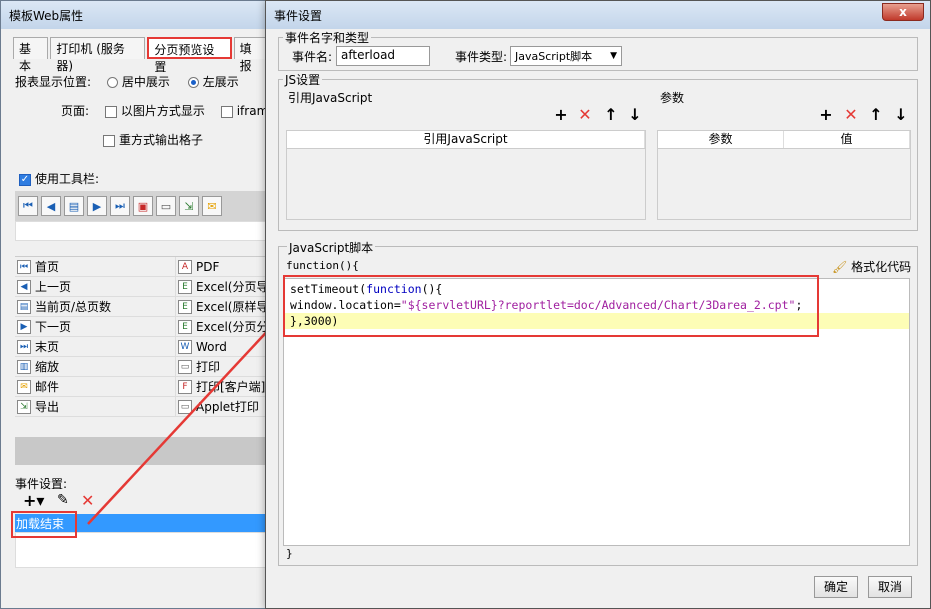  What do you see at coordinates (331, 247) in the screenshot?
I see `script-group-label: JavaScript脚本` at bounding box center [331, 247].